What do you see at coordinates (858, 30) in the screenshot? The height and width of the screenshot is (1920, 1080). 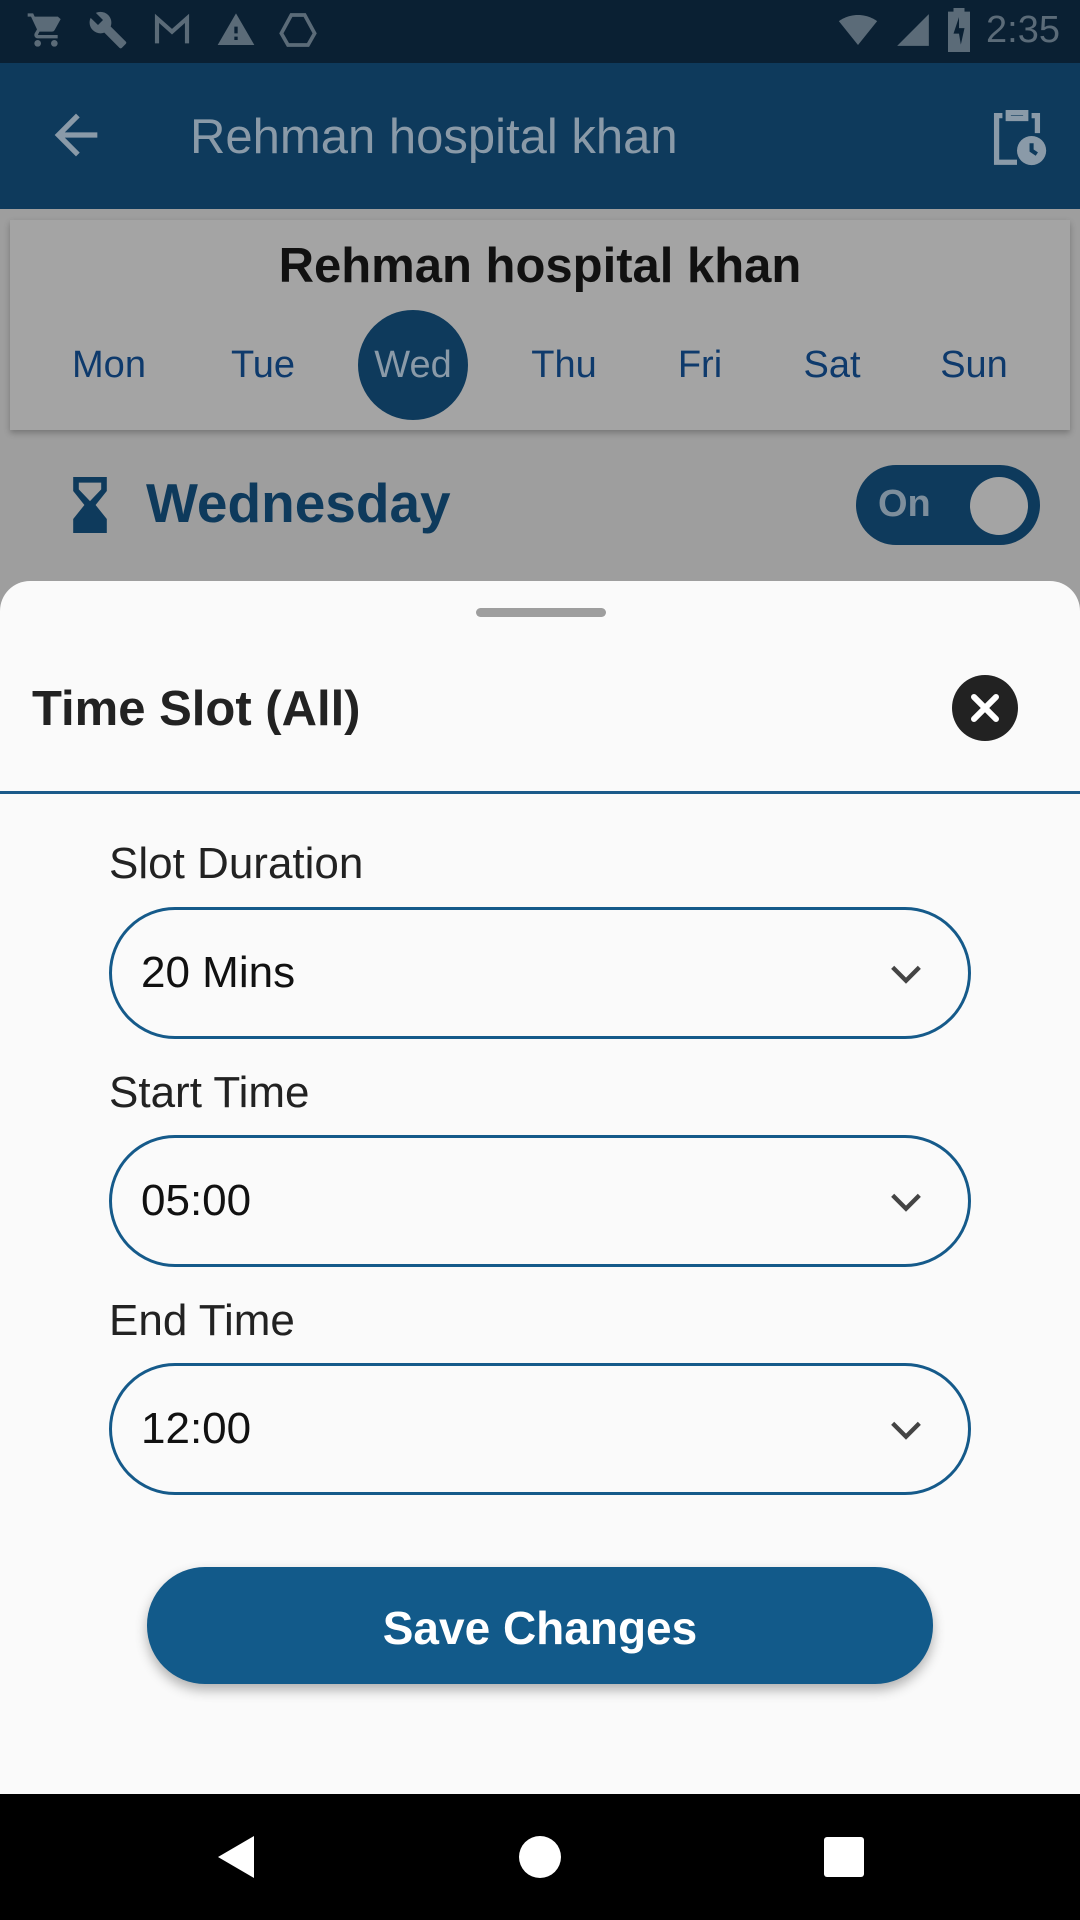 I see `wifi-icon` at bounding box center [858, 30].